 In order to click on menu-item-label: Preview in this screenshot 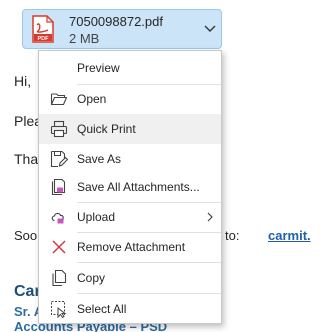, I will do `click(98, 68)`.